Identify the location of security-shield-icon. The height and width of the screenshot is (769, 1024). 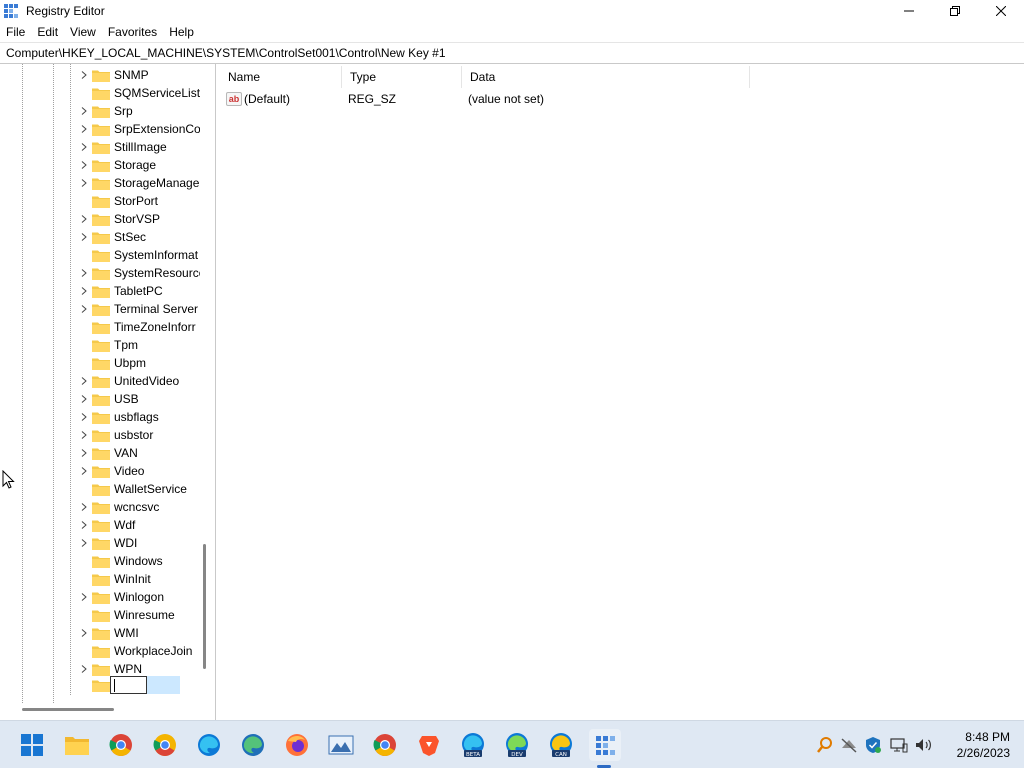
(873, 745).